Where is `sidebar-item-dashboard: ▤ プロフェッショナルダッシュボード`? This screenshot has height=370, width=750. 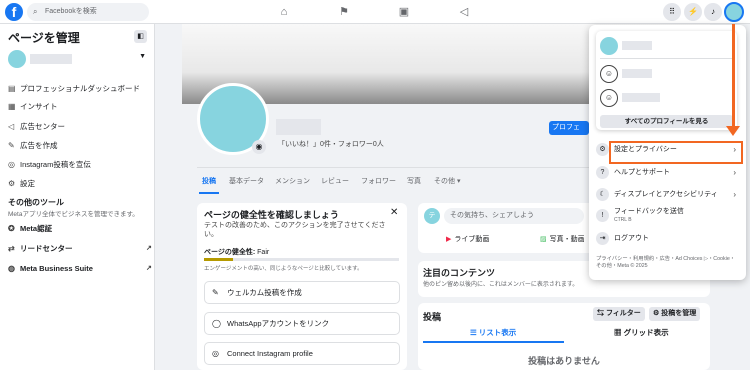
sidebar-item-dashboard: ▤ プロフェッショナルダッシュボード is located at coordinates (74, 89).